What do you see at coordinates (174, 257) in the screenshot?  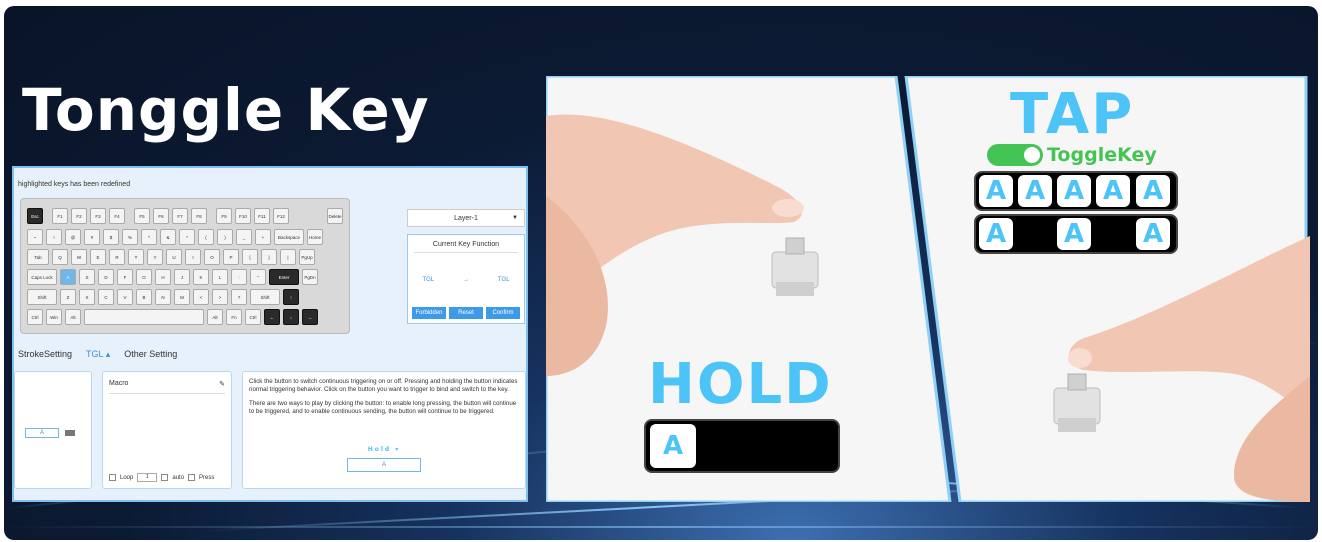 I see `keyboard-key: U` at bounding box center [174, 257].